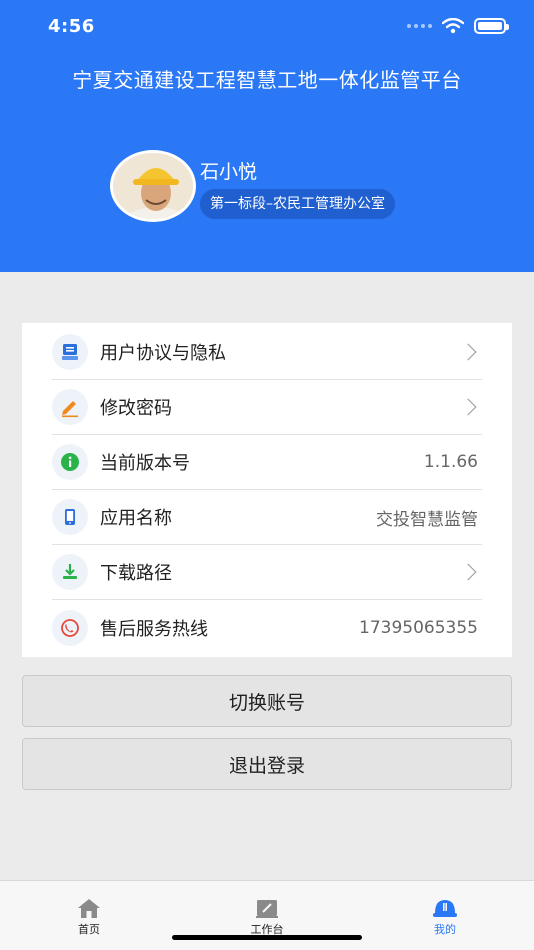 This screenshot has width=534, height=950. Describe the element at coordinates (445, 929) in the screenshot. I see `tab-label: 我的` at that location.